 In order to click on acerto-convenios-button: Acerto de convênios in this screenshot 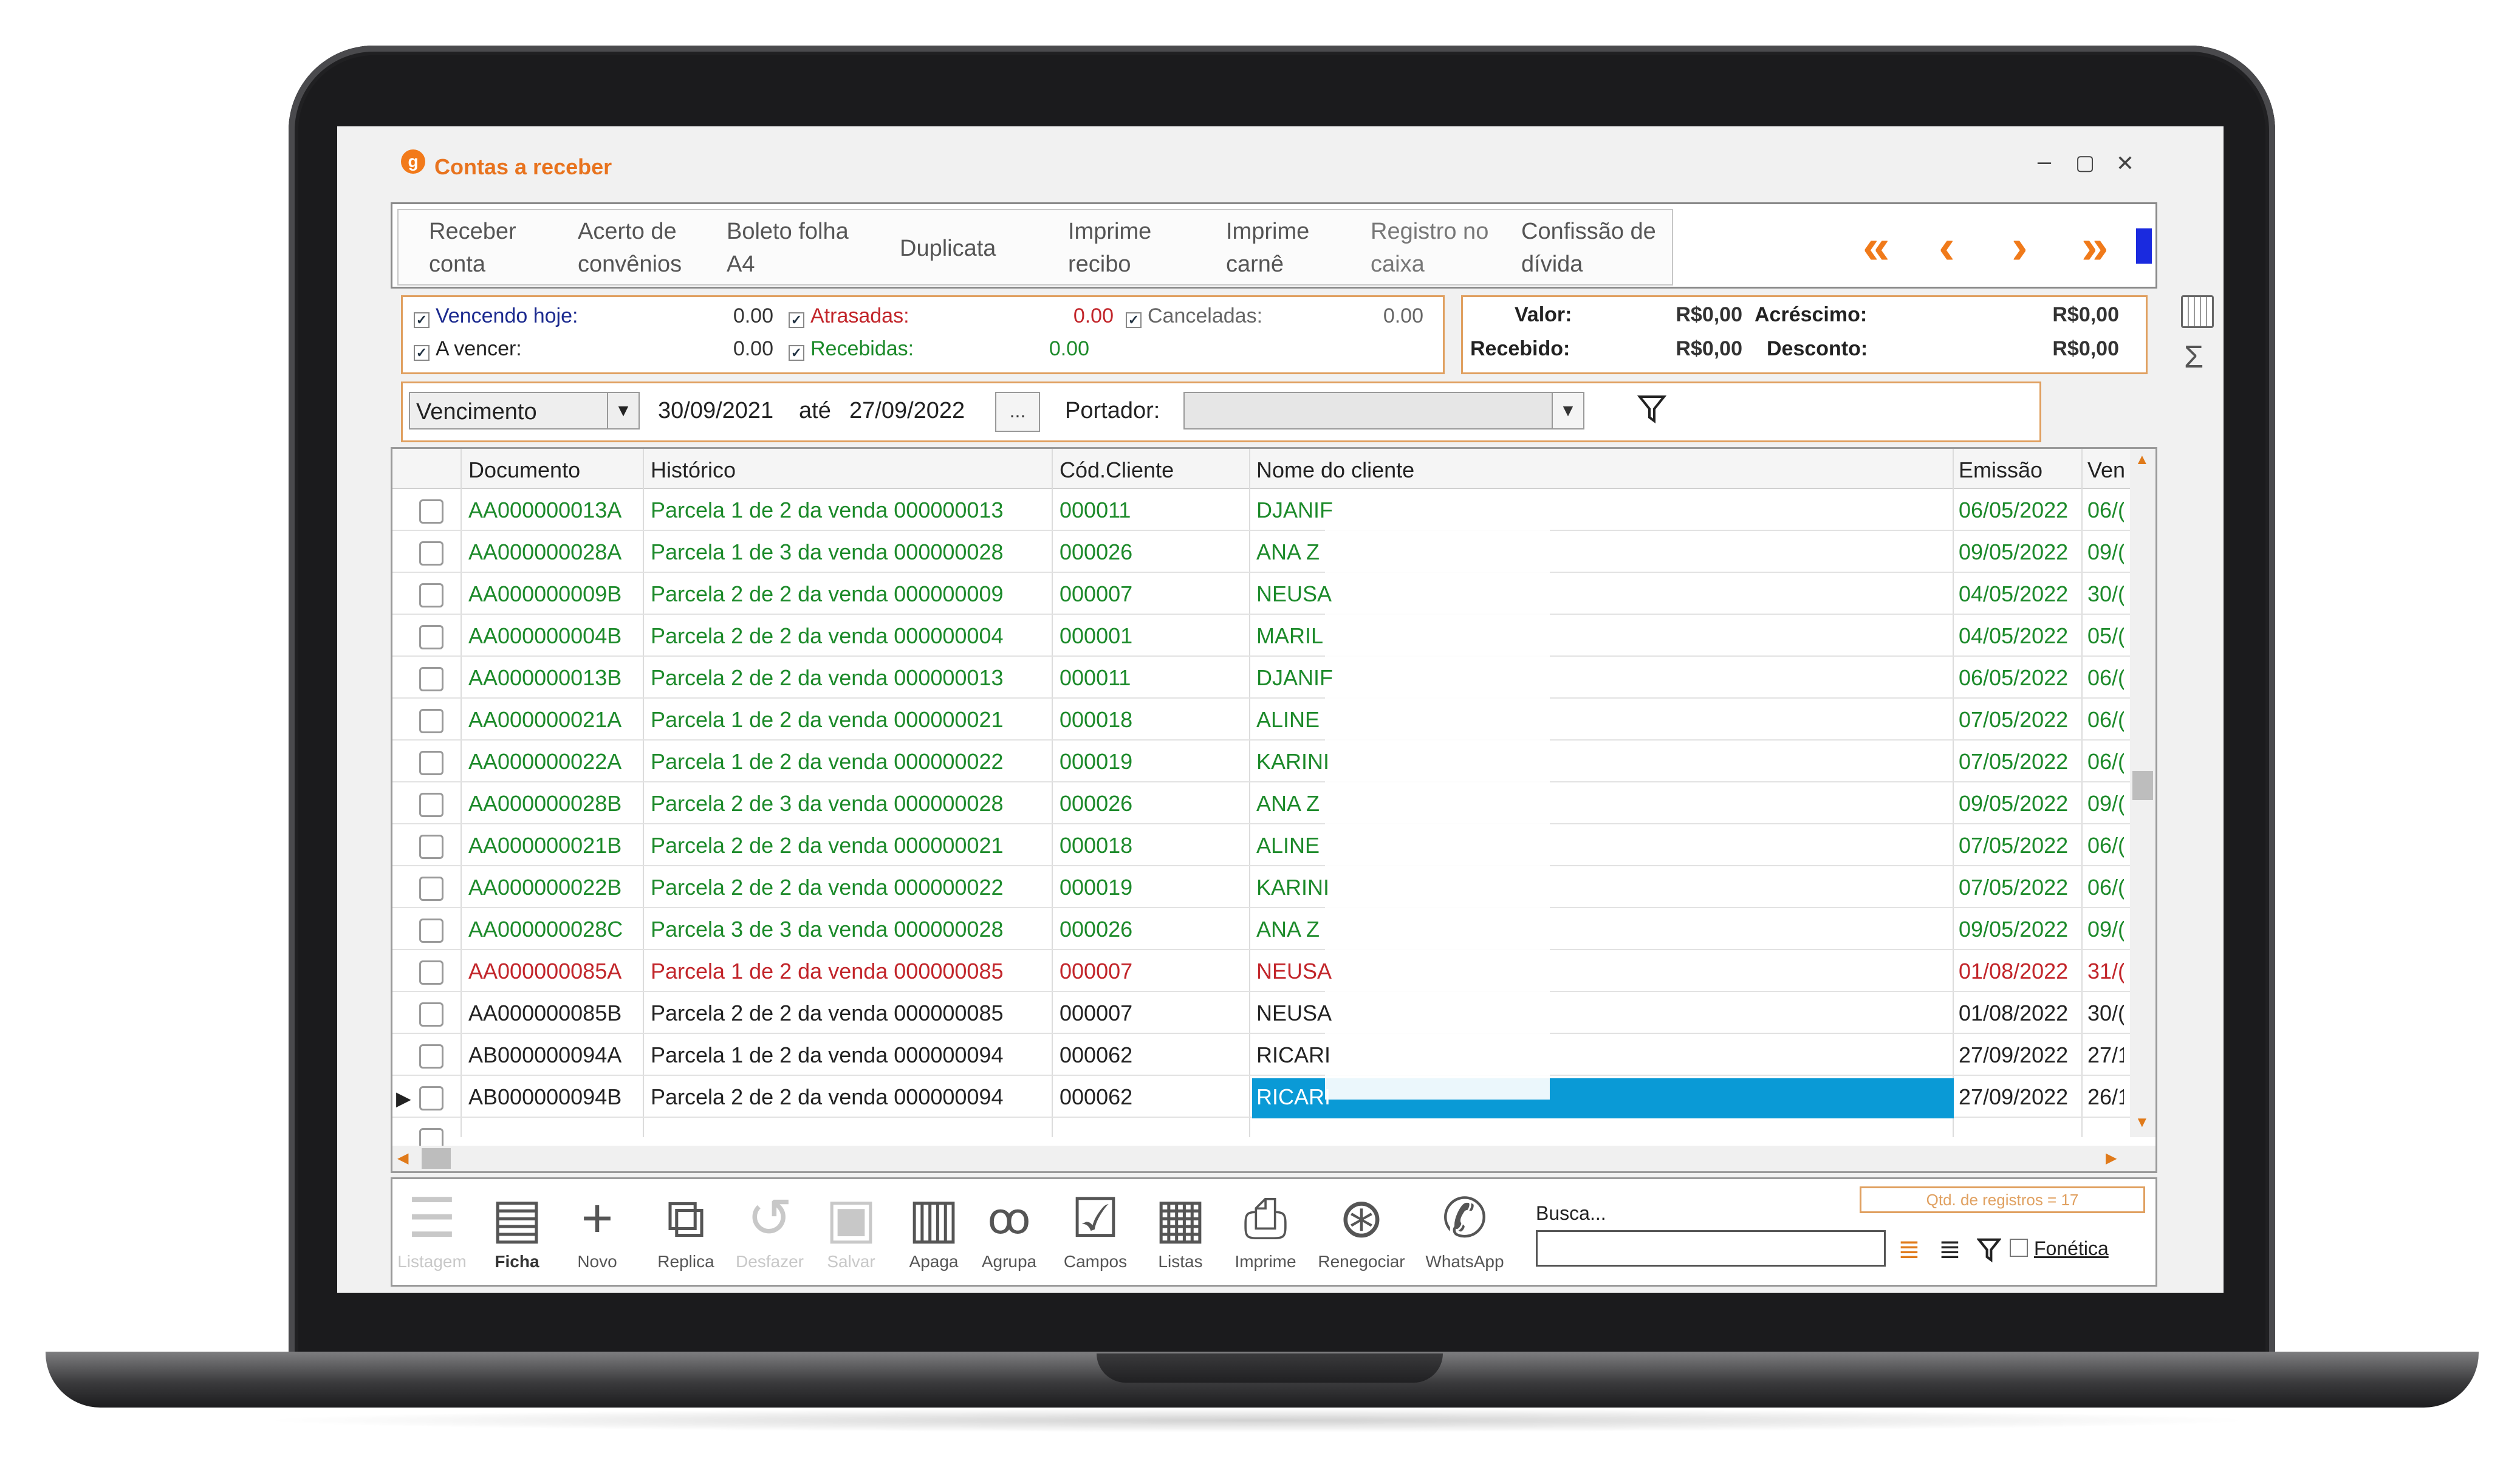, I will do `click(630, 248)`.